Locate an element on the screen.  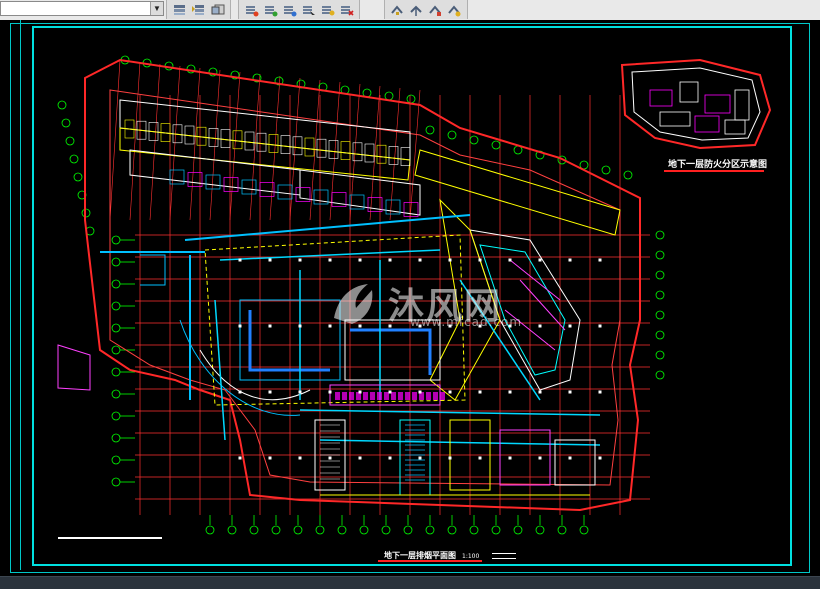
paint-brush-icon is located at coordinates (251, 9).